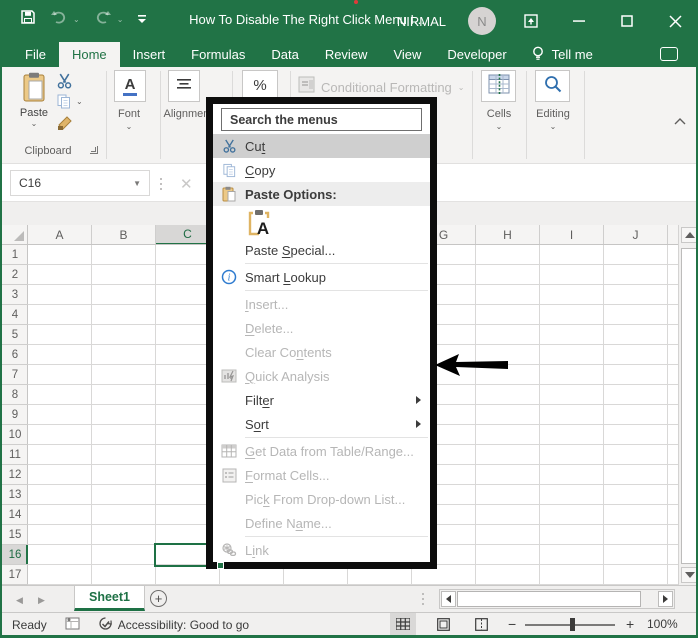  What do you see at coordinates (149, 54) in the screenshot?
I see `tab-insert: Insert` at bounding box center [149, 54].